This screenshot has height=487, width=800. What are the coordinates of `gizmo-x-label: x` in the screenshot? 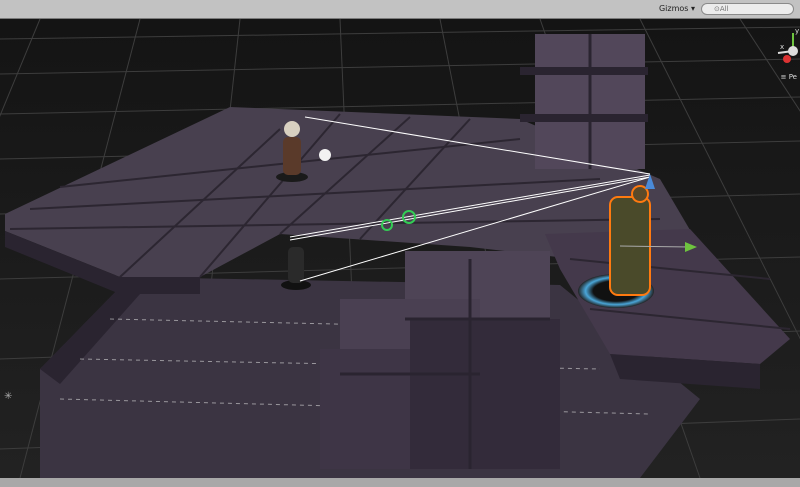 It's located at (782, 47).